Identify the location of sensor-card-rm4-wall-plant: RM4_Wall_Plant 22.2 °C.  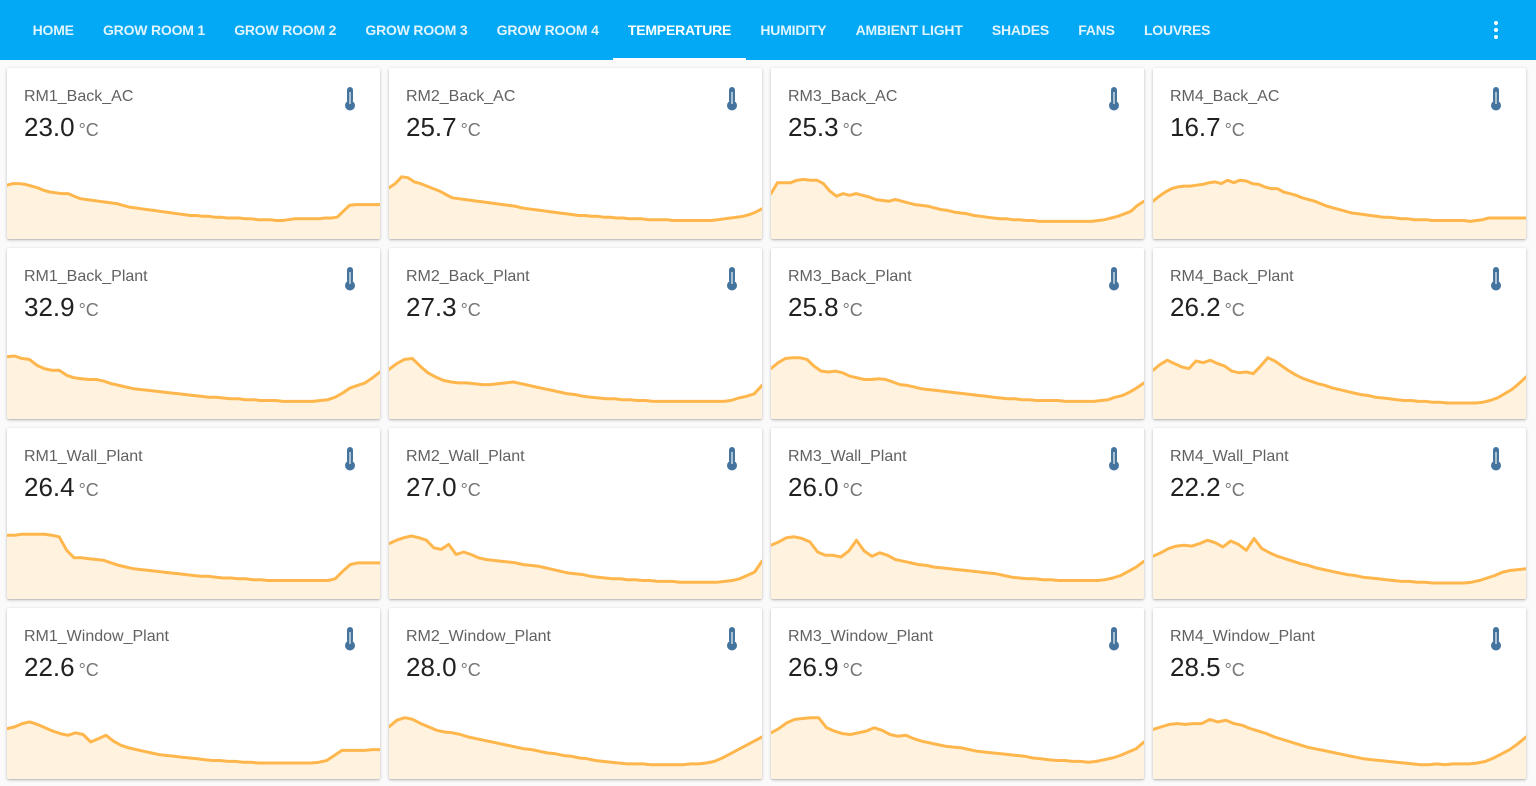
(1339, 513).